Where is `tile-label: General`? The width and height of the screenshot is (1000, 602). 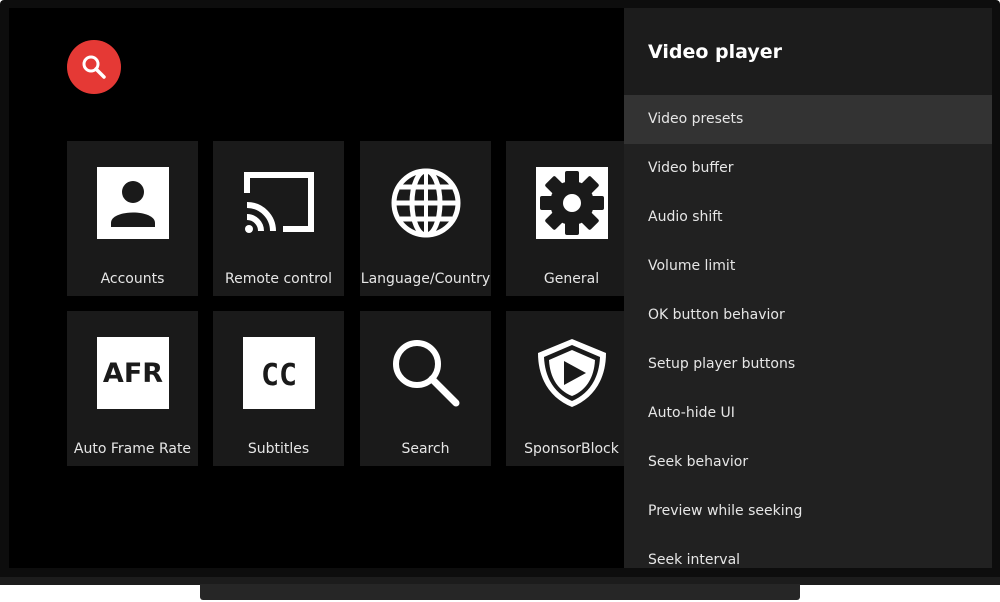
tile-label: General is located at coordinates (571, 279).